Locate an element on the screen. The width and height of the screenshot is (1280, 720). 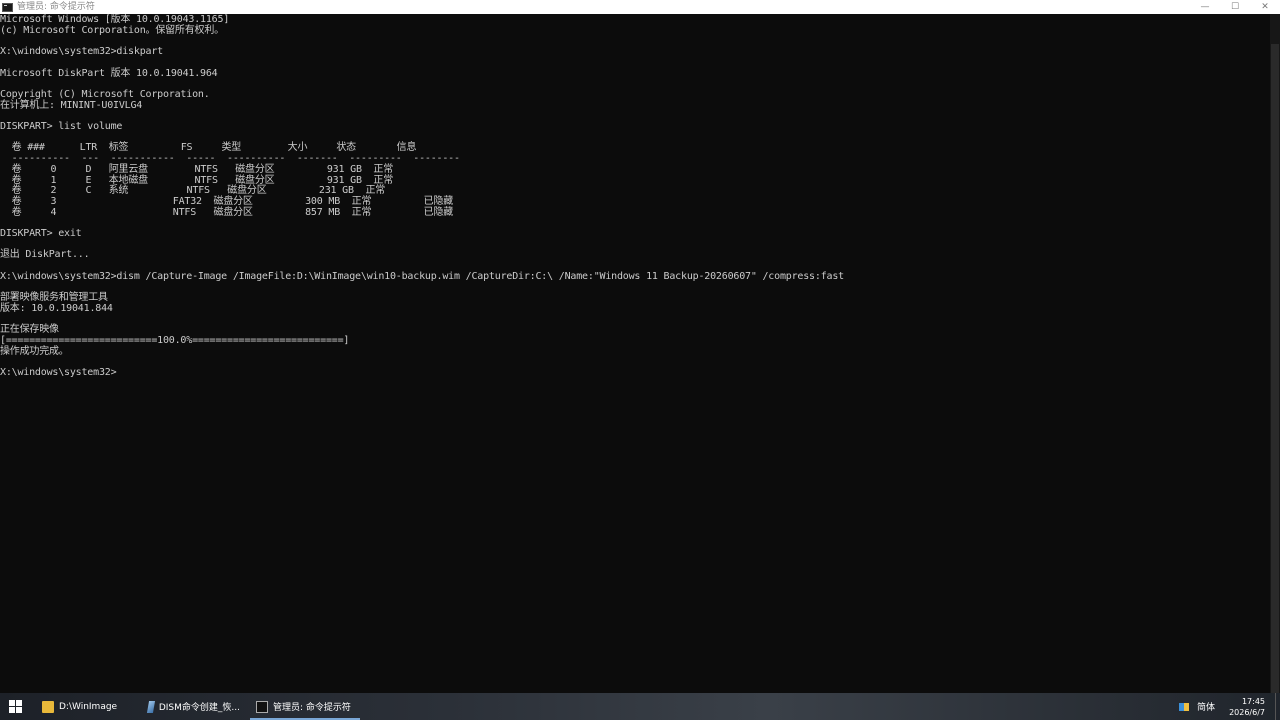
ime-indicator: 简体 is located at coordinates (1206, 706).